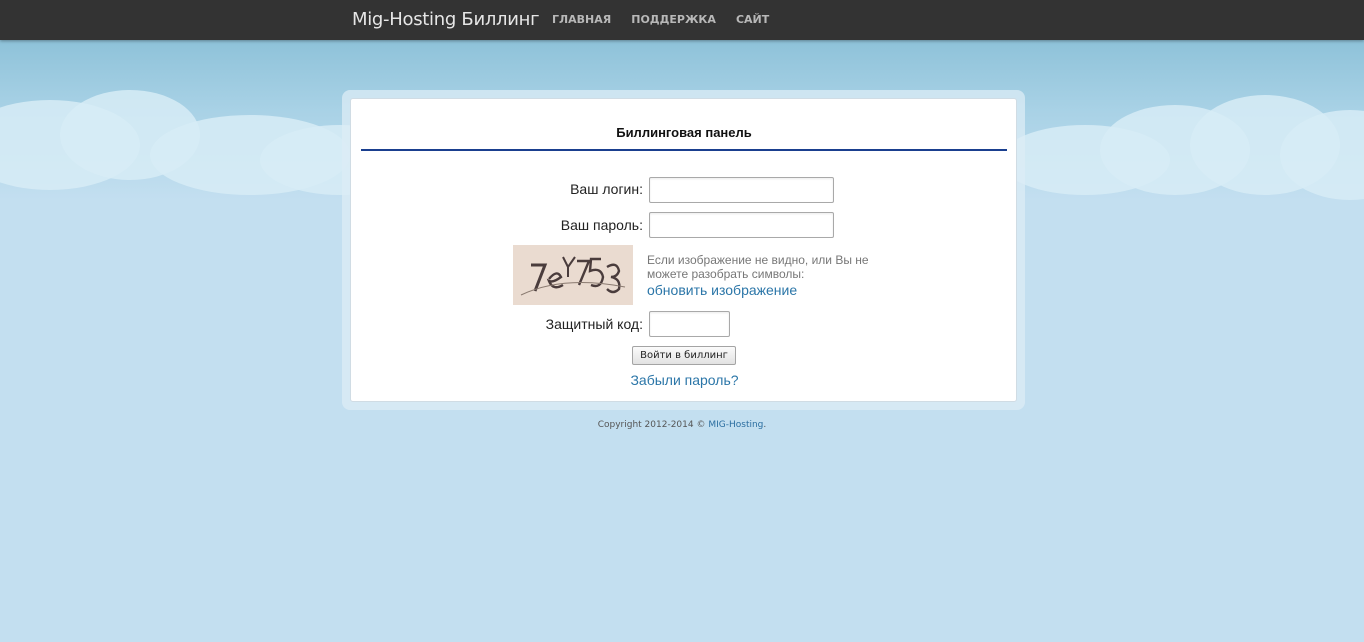 This screenshot has width=1364, height=642. I want to click on captcha-image, so click(573, 275).